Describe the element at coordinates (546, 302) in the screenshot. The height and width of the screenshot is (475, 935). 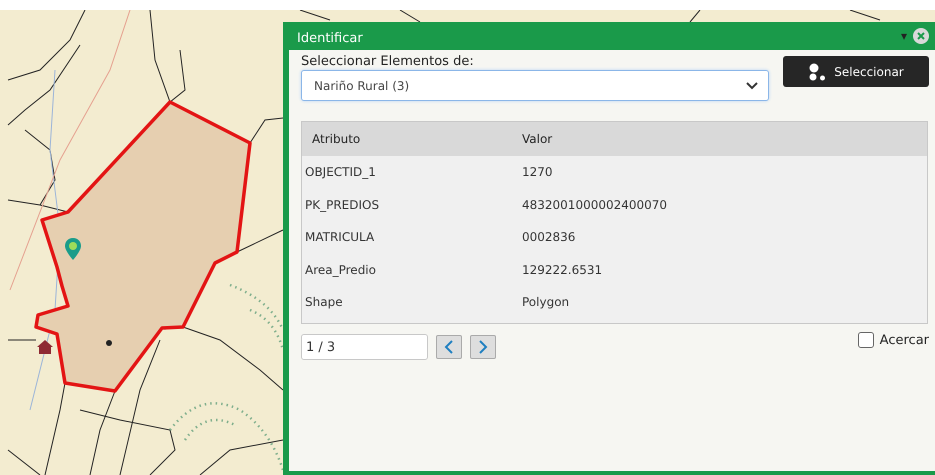
I see `attribute-value: Polygon` at that location.